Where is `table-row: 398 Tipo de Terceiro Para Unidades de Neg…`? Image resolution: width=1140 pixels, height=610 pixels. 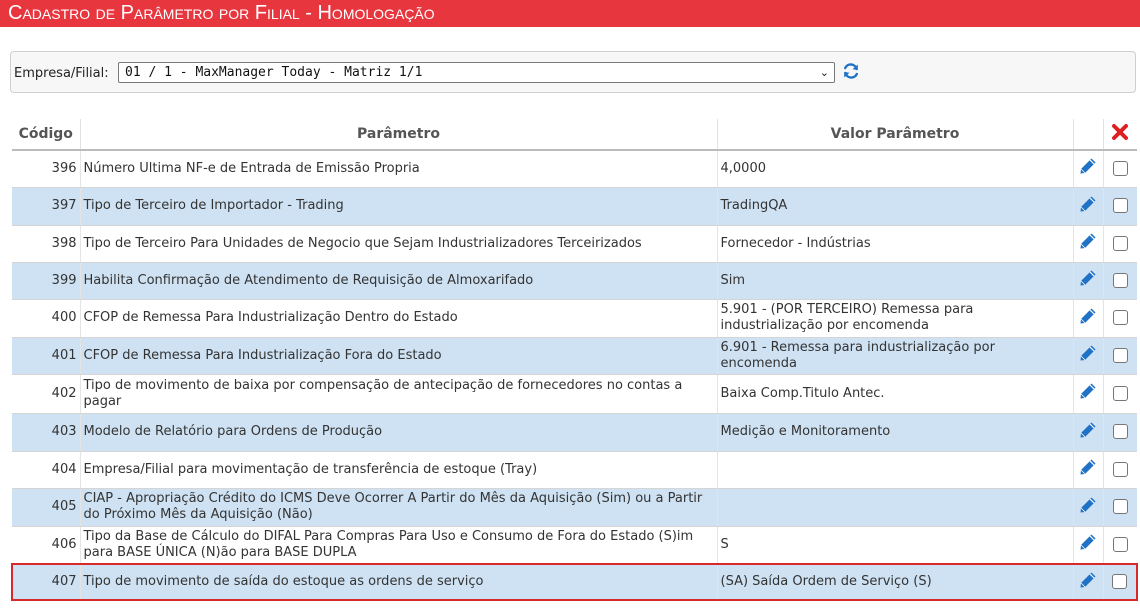
table-row: 398 Tipo de Terceiro Para Unidades de Neg… is located at coordinates (574, 244).